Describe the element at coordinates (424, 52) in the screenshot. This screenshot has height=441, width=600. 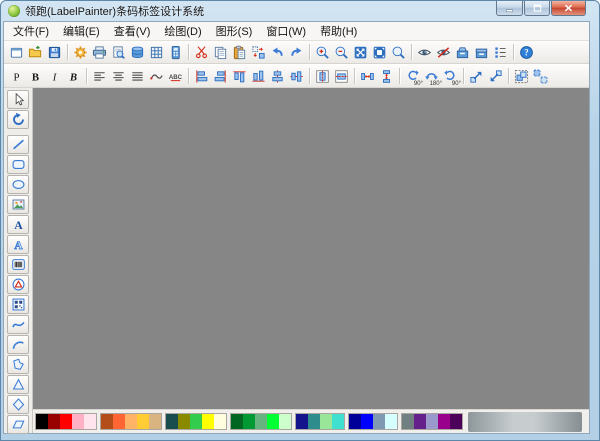
I see `show-objects-button` at that location.